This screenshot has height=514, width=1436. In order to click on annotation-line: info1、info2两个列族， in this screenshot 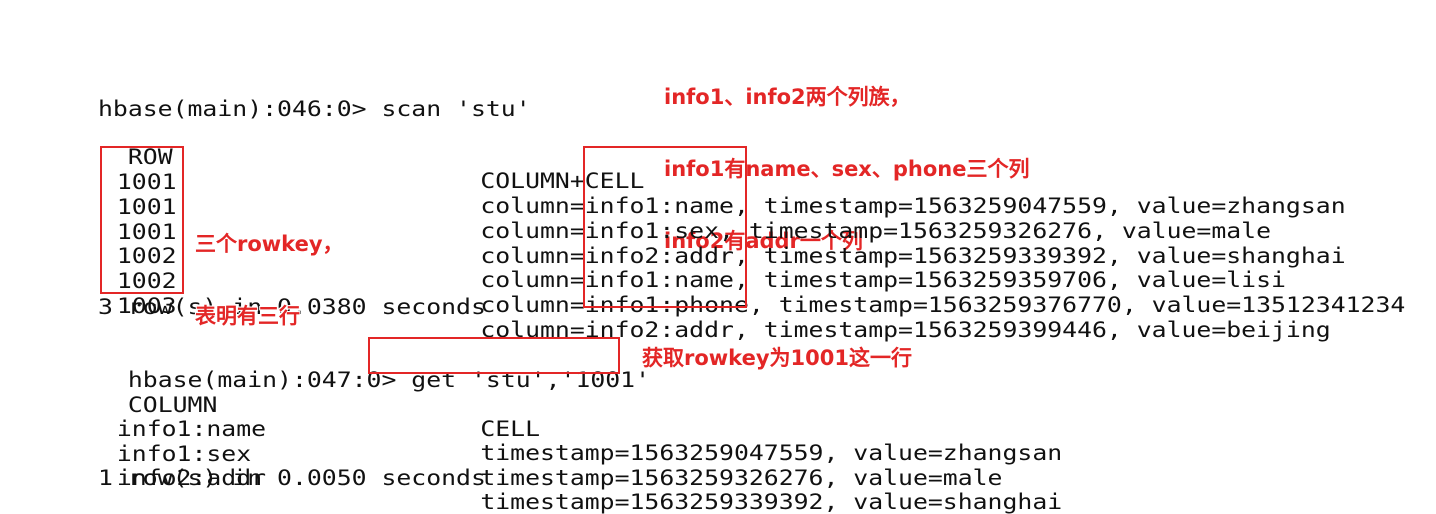, I will do `click(787, 97)`.